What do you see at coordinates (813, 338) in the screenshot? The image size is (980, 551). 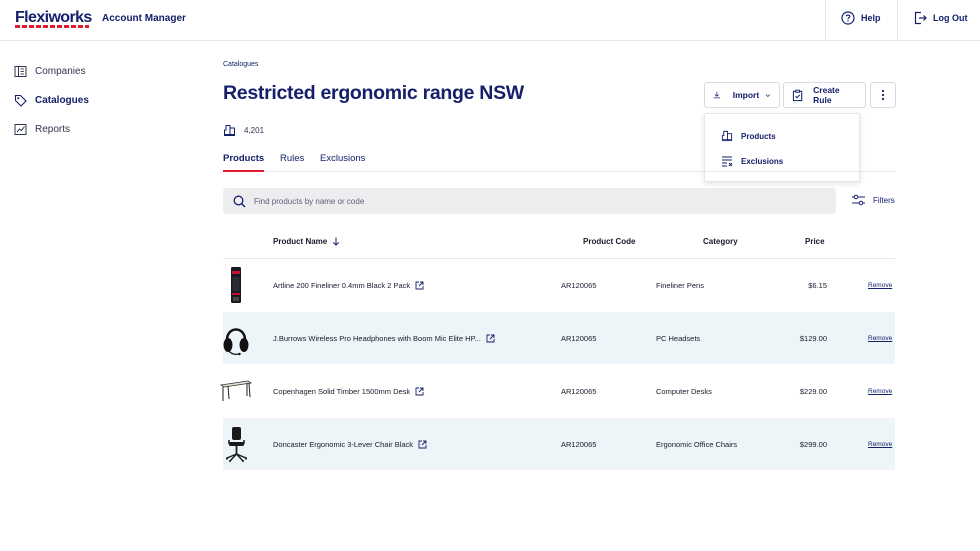 I see `product-price: $129.00` at bounding box center [813, 338].